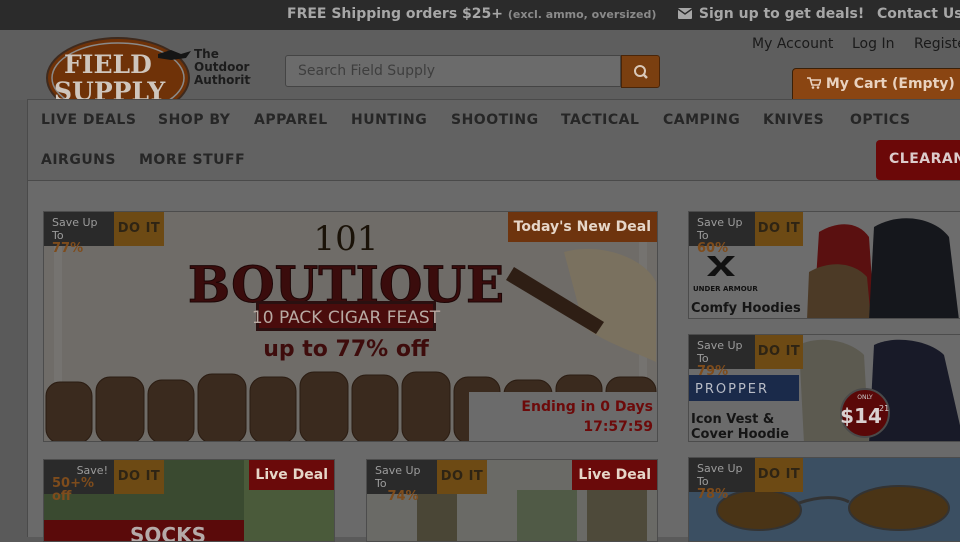 The width and height of the screenshot is (960, 542). Describe the element at coordinates (168, 532) in the screenshot. I see `socks-text: SOCKS` at that location.